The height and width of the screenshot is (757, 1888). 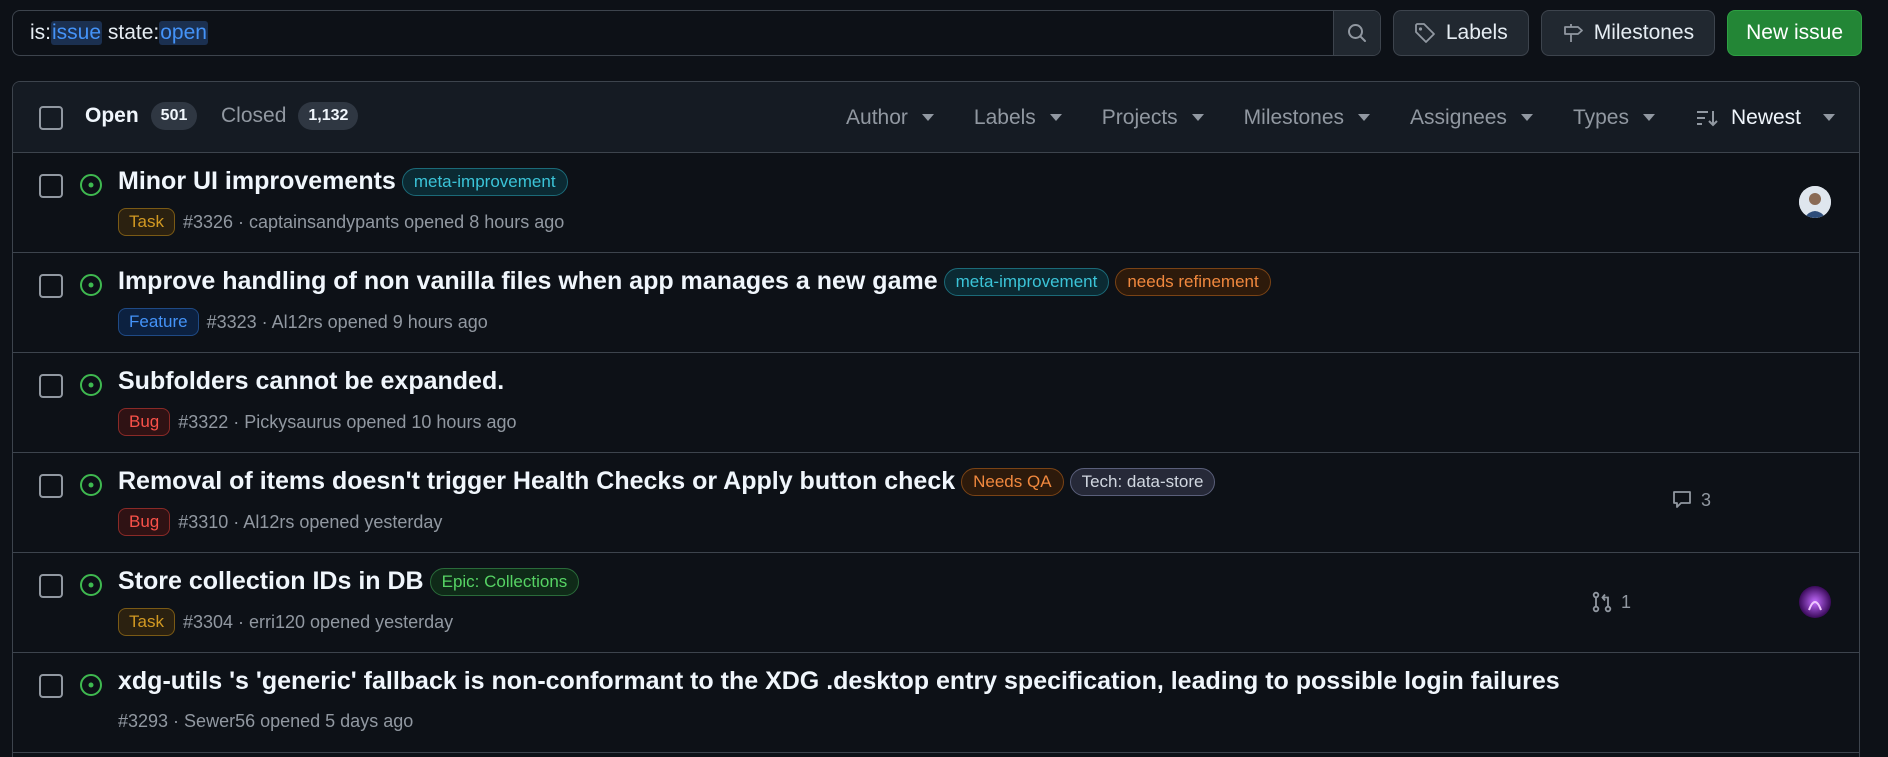 What do you see at coordinates (347, 421) in the screenshot?
I see `issue-meta: #3322 · Pickysaurus opened 10 hours ago` at bounding box center [347, 421].